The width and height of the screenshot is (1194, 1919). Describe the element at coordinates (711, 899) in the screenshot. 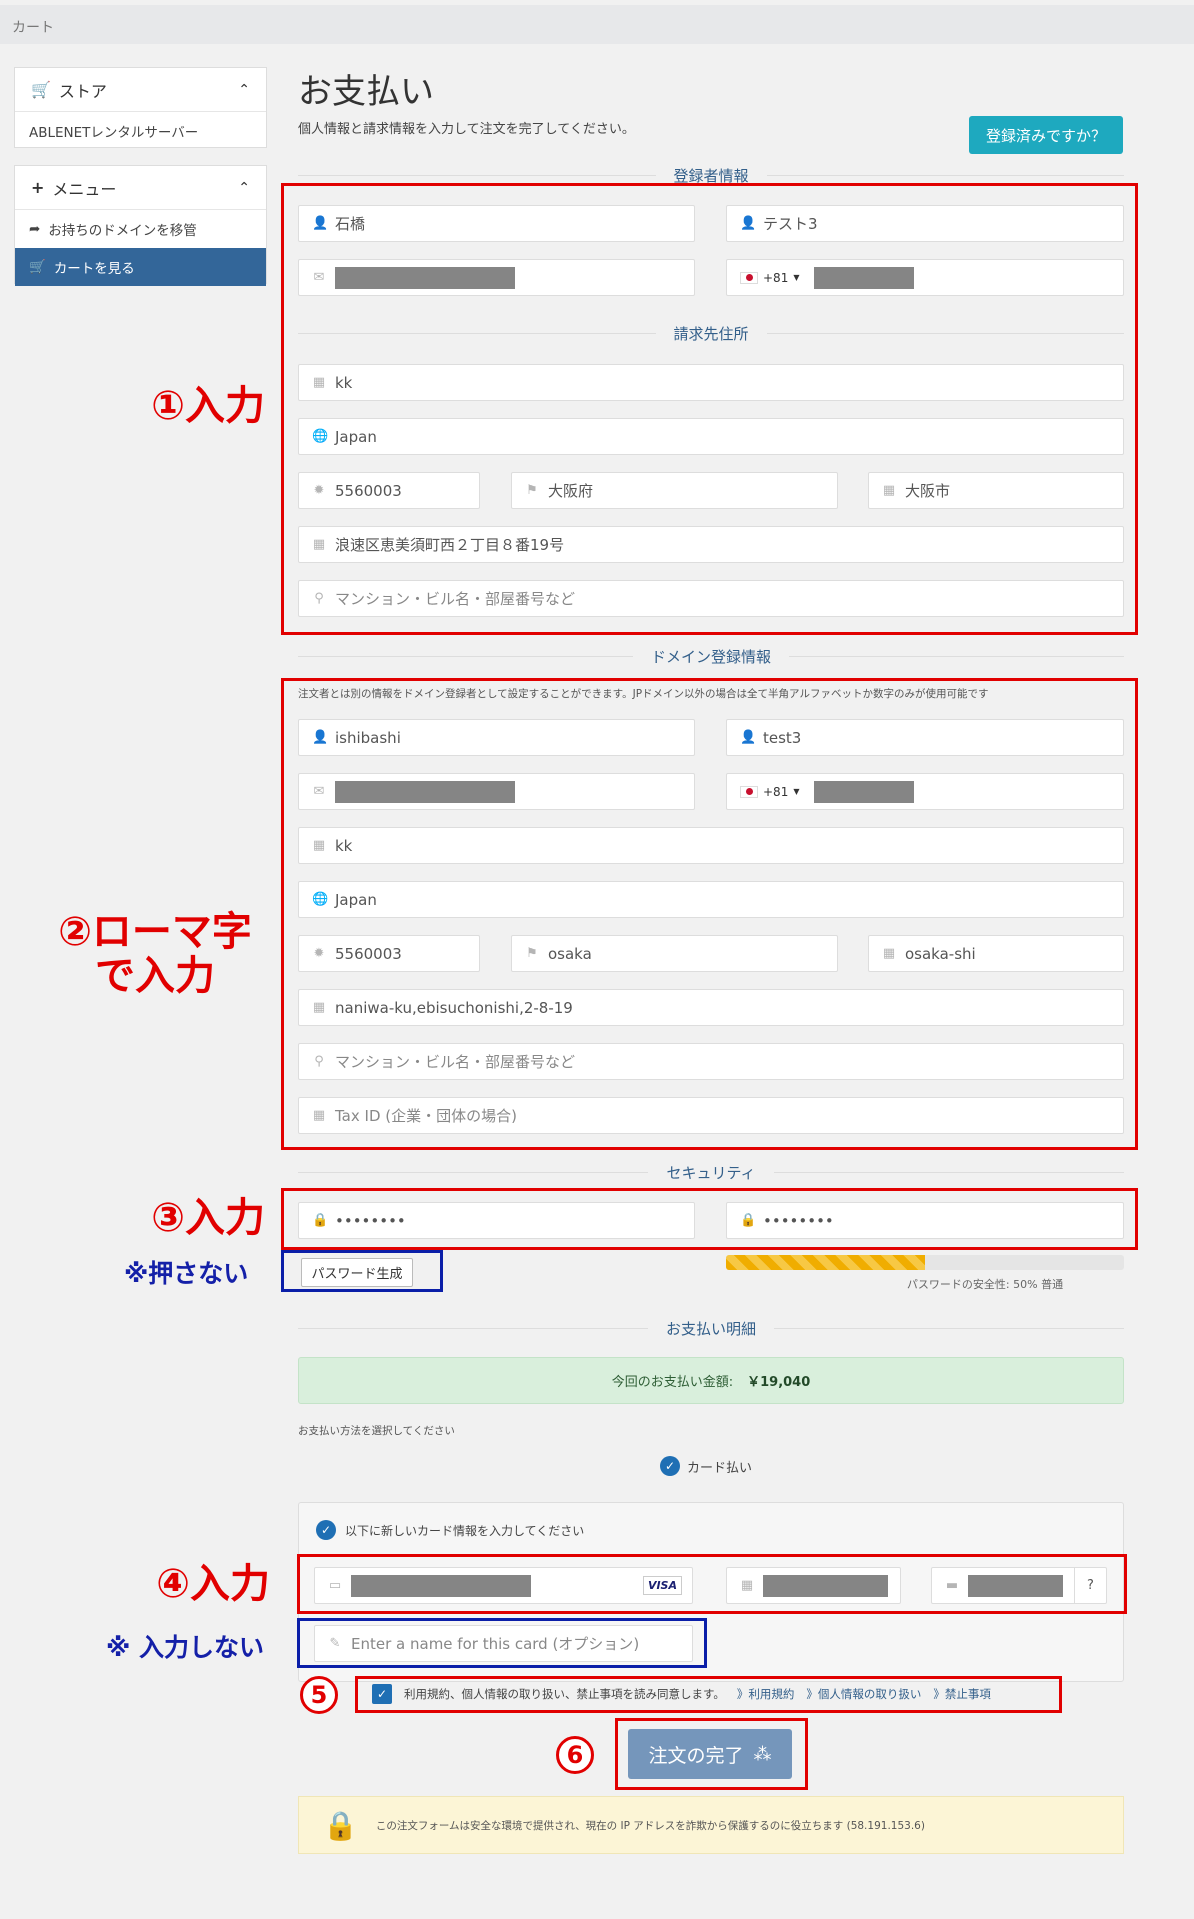

I see `domain-country-select: 🌐 Japan` at that location.